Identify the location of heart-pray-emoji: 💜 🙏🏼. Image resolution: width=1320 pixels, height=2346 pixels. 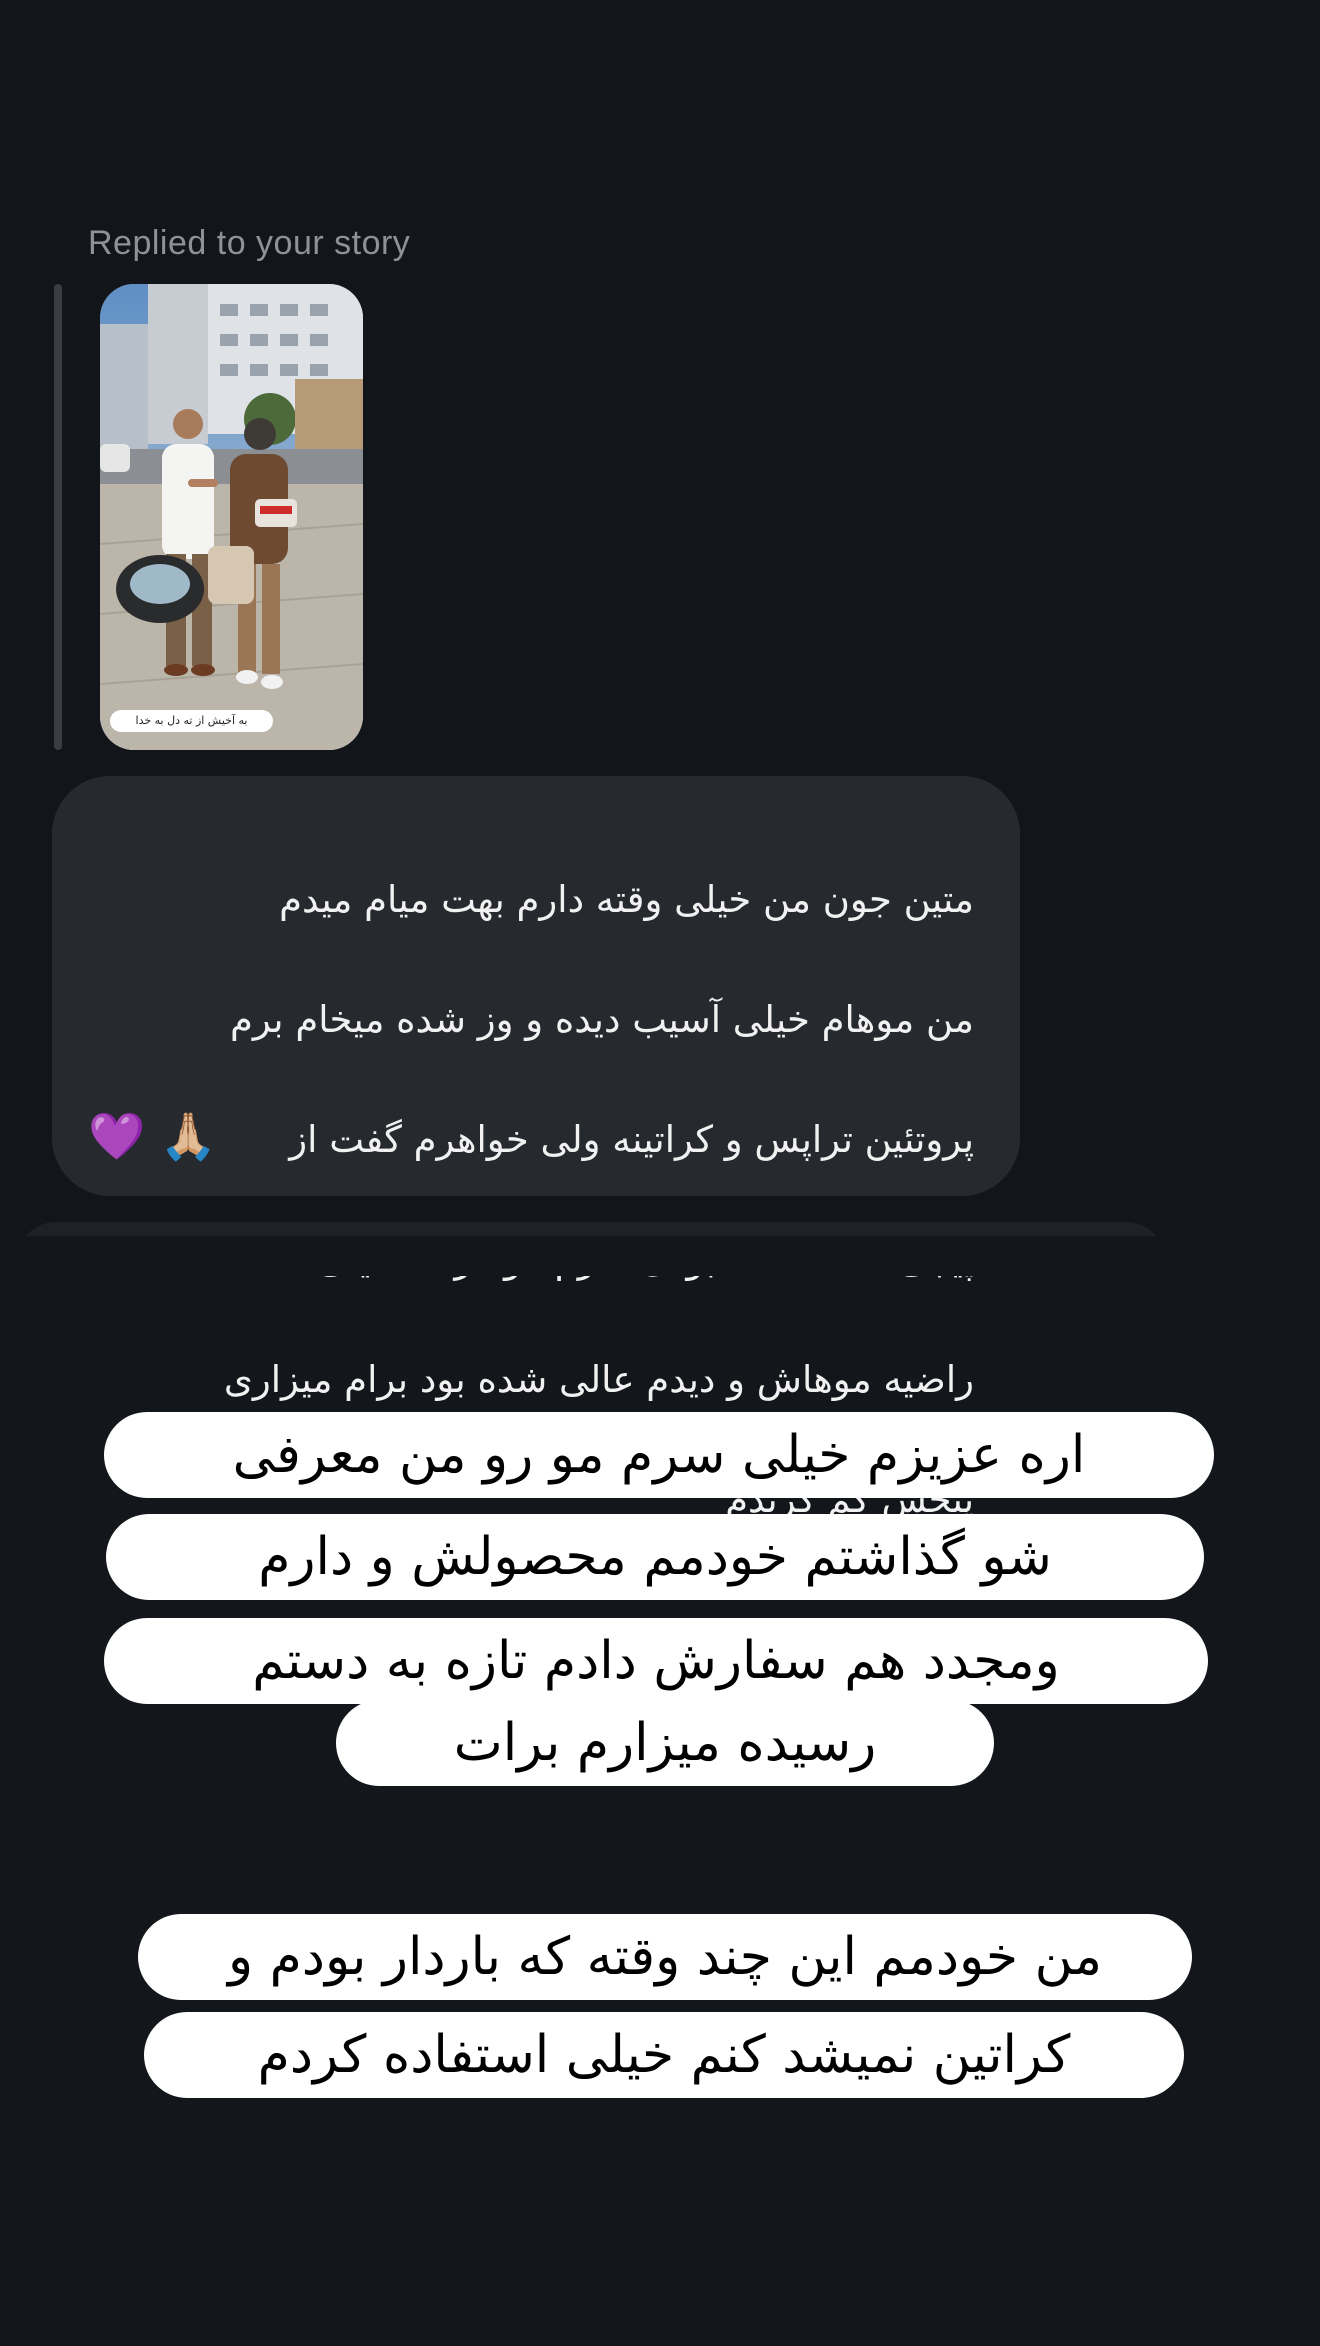
(153, 1136).